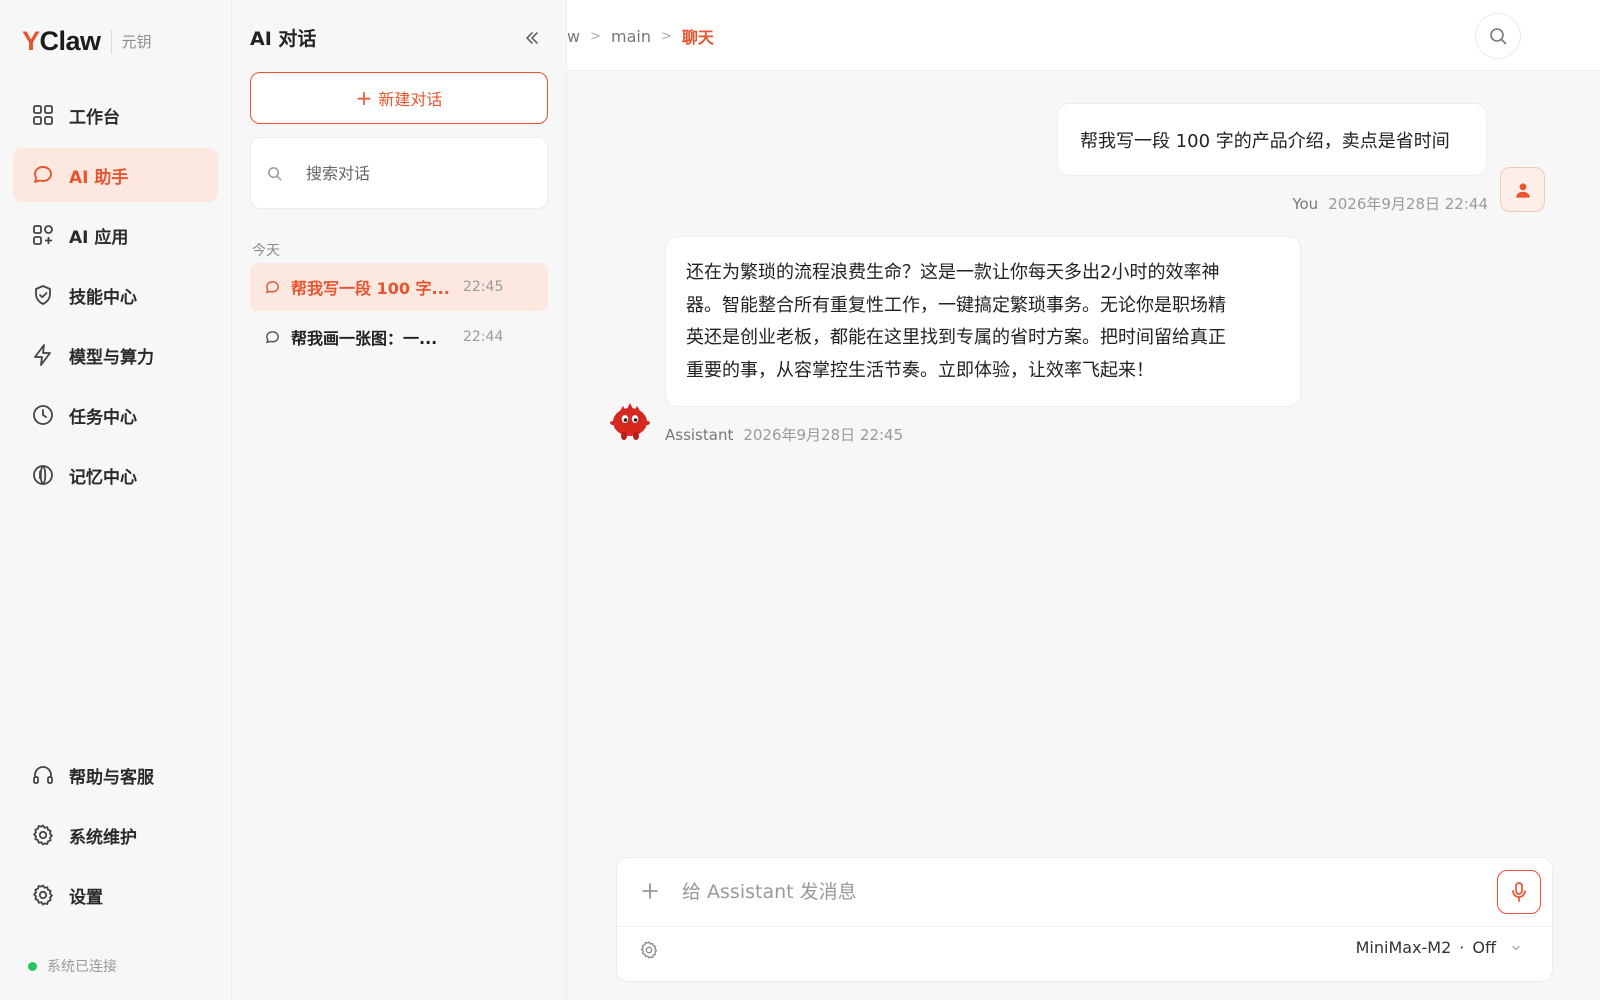  I want to click on nav-label: AI 应用, so click(99, 237).